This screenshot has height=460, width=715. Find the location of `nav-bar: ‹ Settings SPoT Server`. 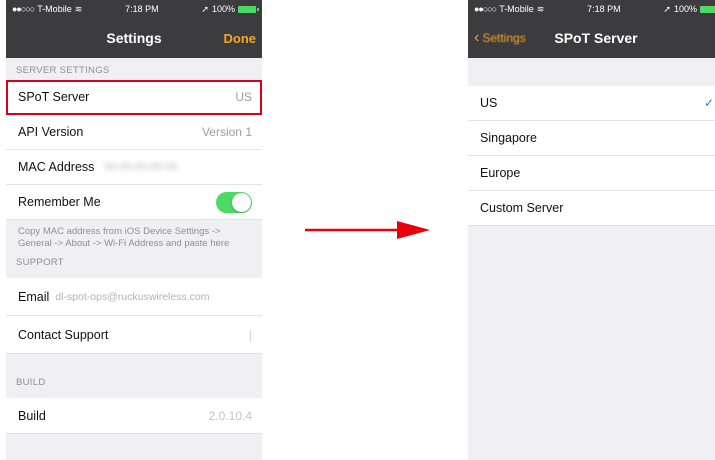

nav-bar: ‹ Settings SPoT Server is located at coordinates (591, 38).